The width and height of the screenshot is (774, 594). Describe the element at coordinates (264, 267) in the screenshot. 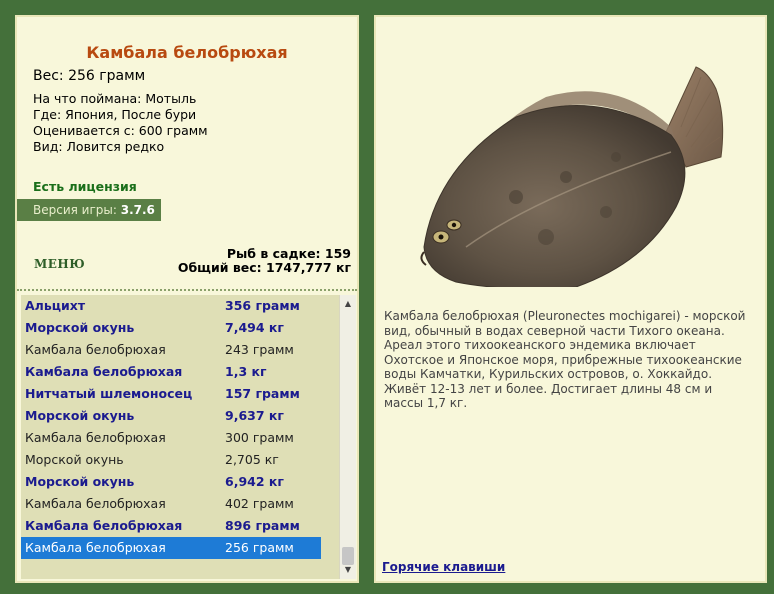

I see `total-weight: Общий вес: 1747,777 кг` at that location.